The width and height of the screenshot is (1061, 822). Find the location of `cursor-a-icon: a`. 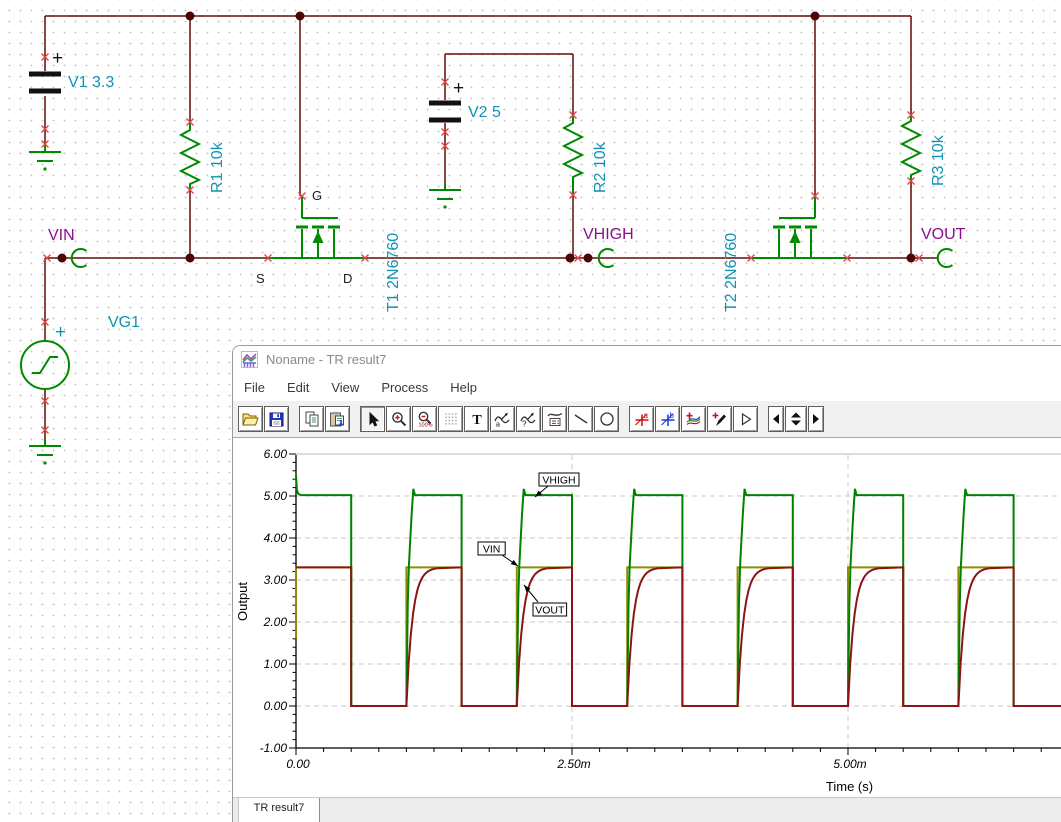

cursor-a-icon: a is located at coordinates (642, 418).